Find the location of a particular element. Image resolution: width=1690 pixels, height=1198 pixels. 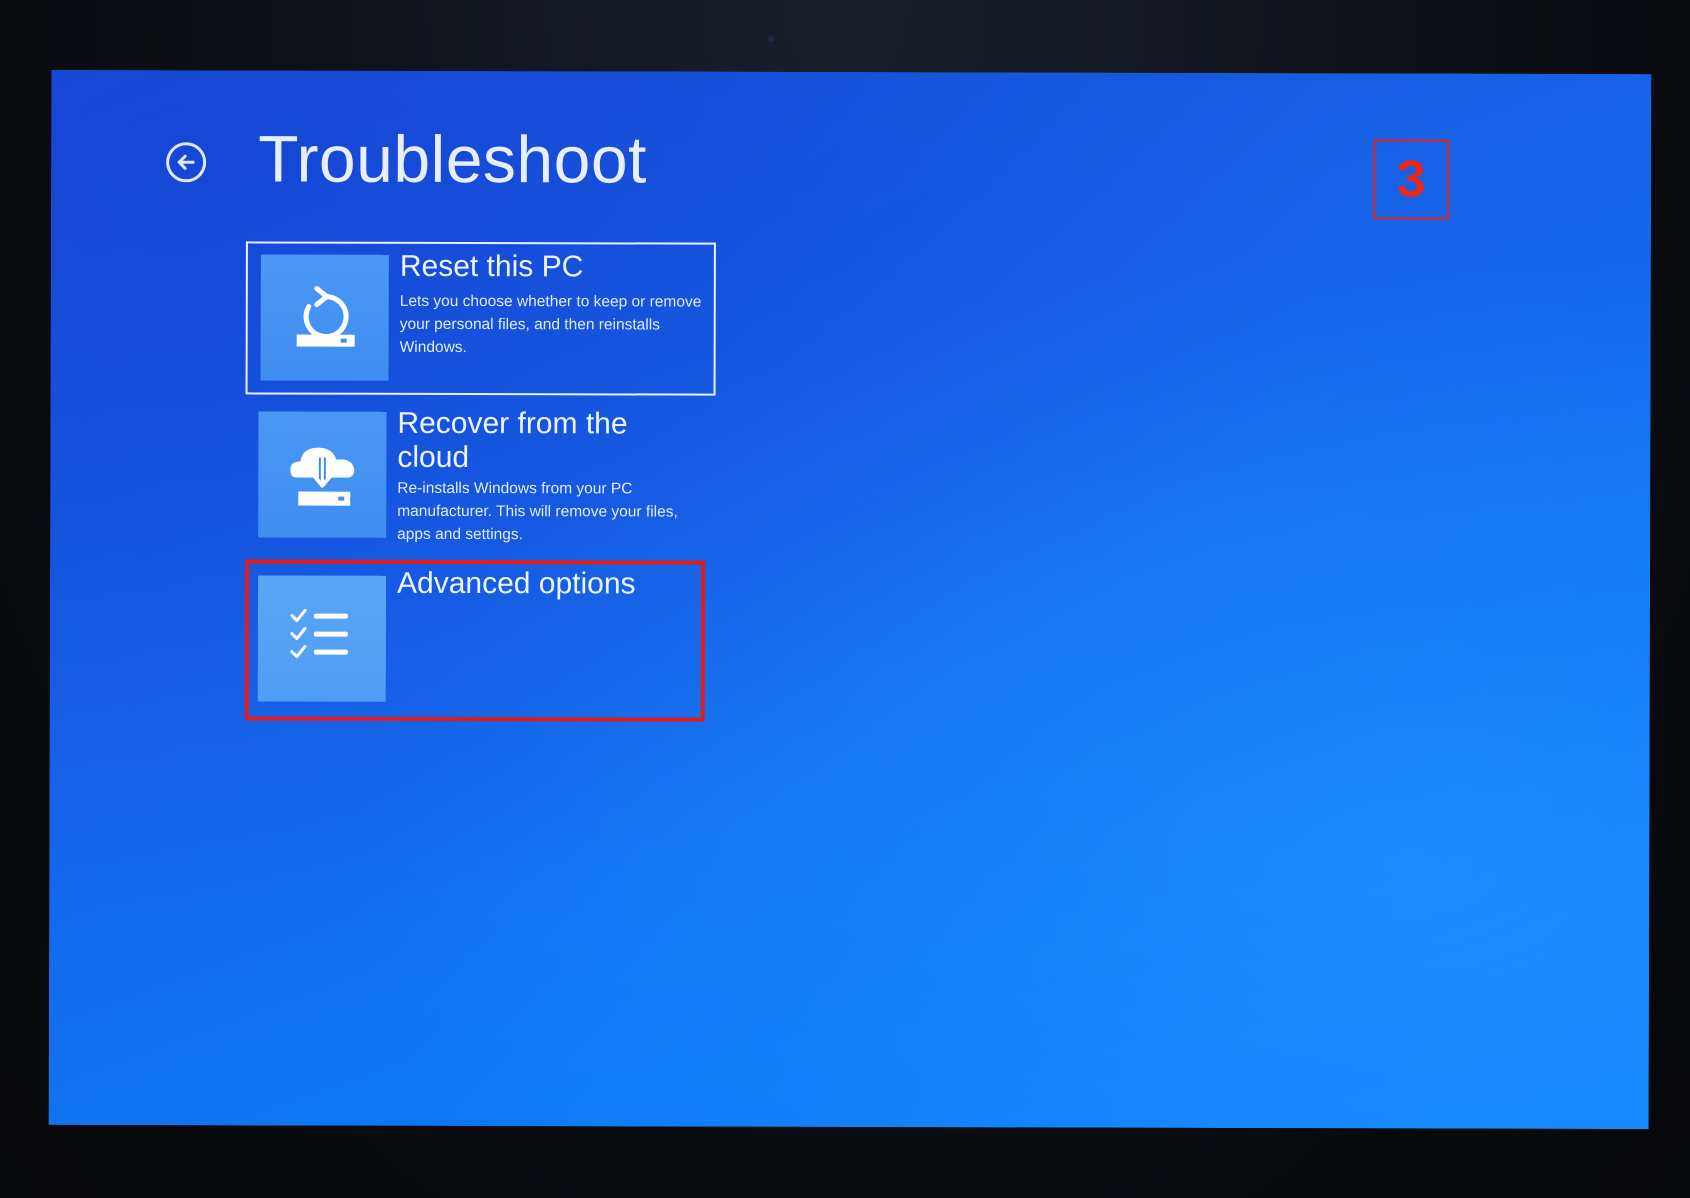

reset-pc-tile is located at coordinates (325, 317).